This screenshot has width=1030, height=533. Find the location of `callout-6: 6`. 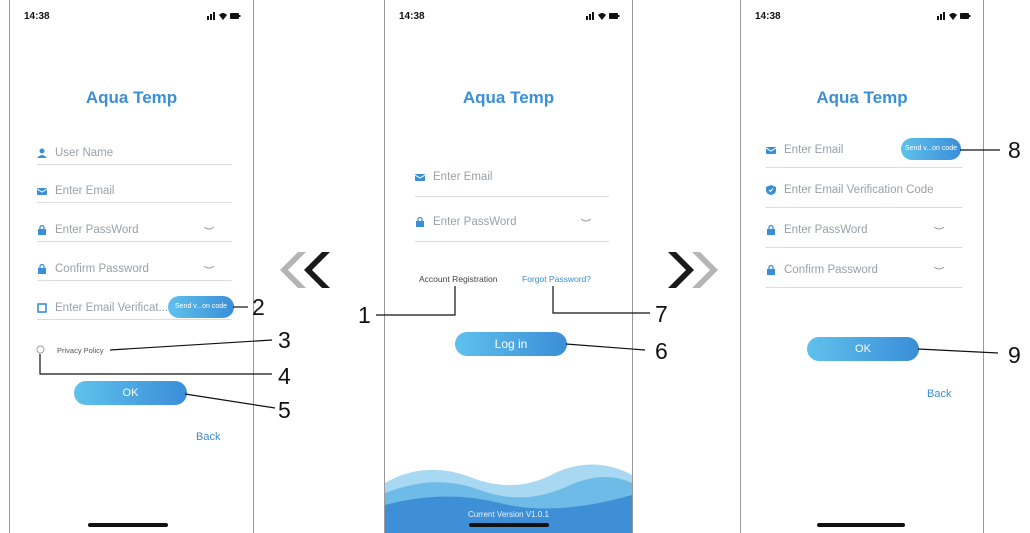

callout-6: 6 is located at coordinates (661, 351).